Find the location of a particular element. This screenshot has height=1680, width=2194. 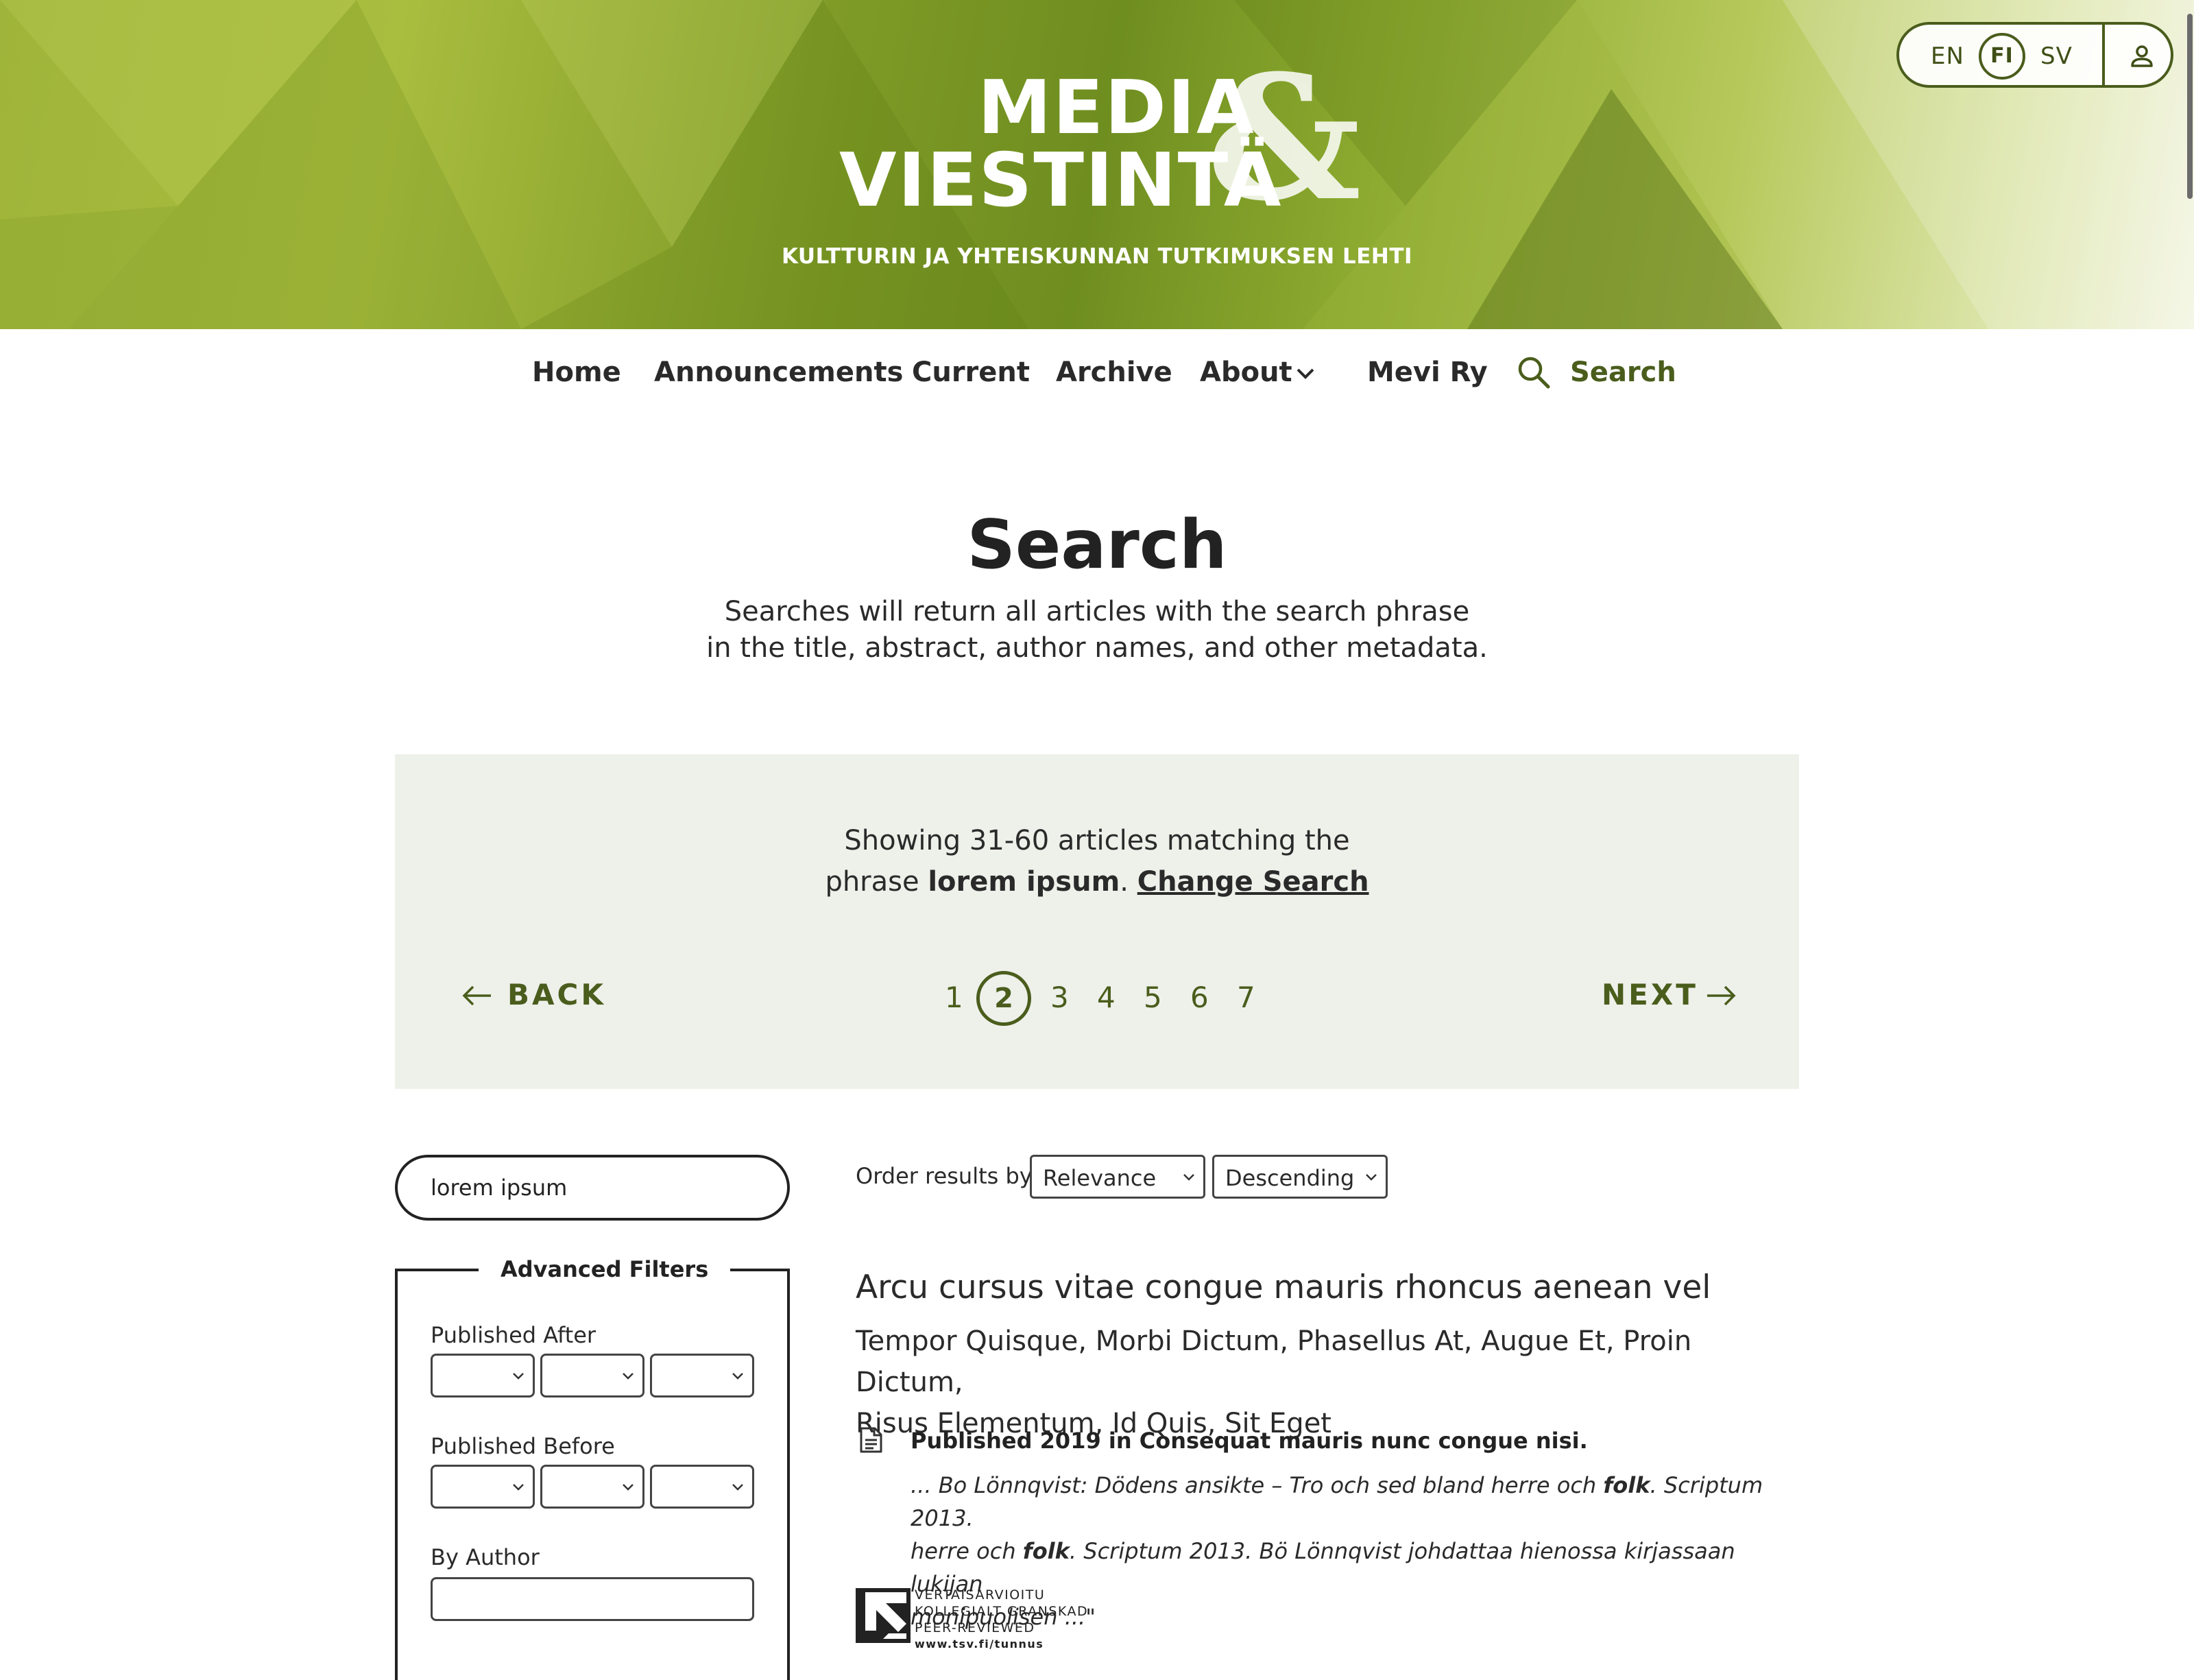

language-switcher: EN FI SV is located at coordinates (2034, 55).